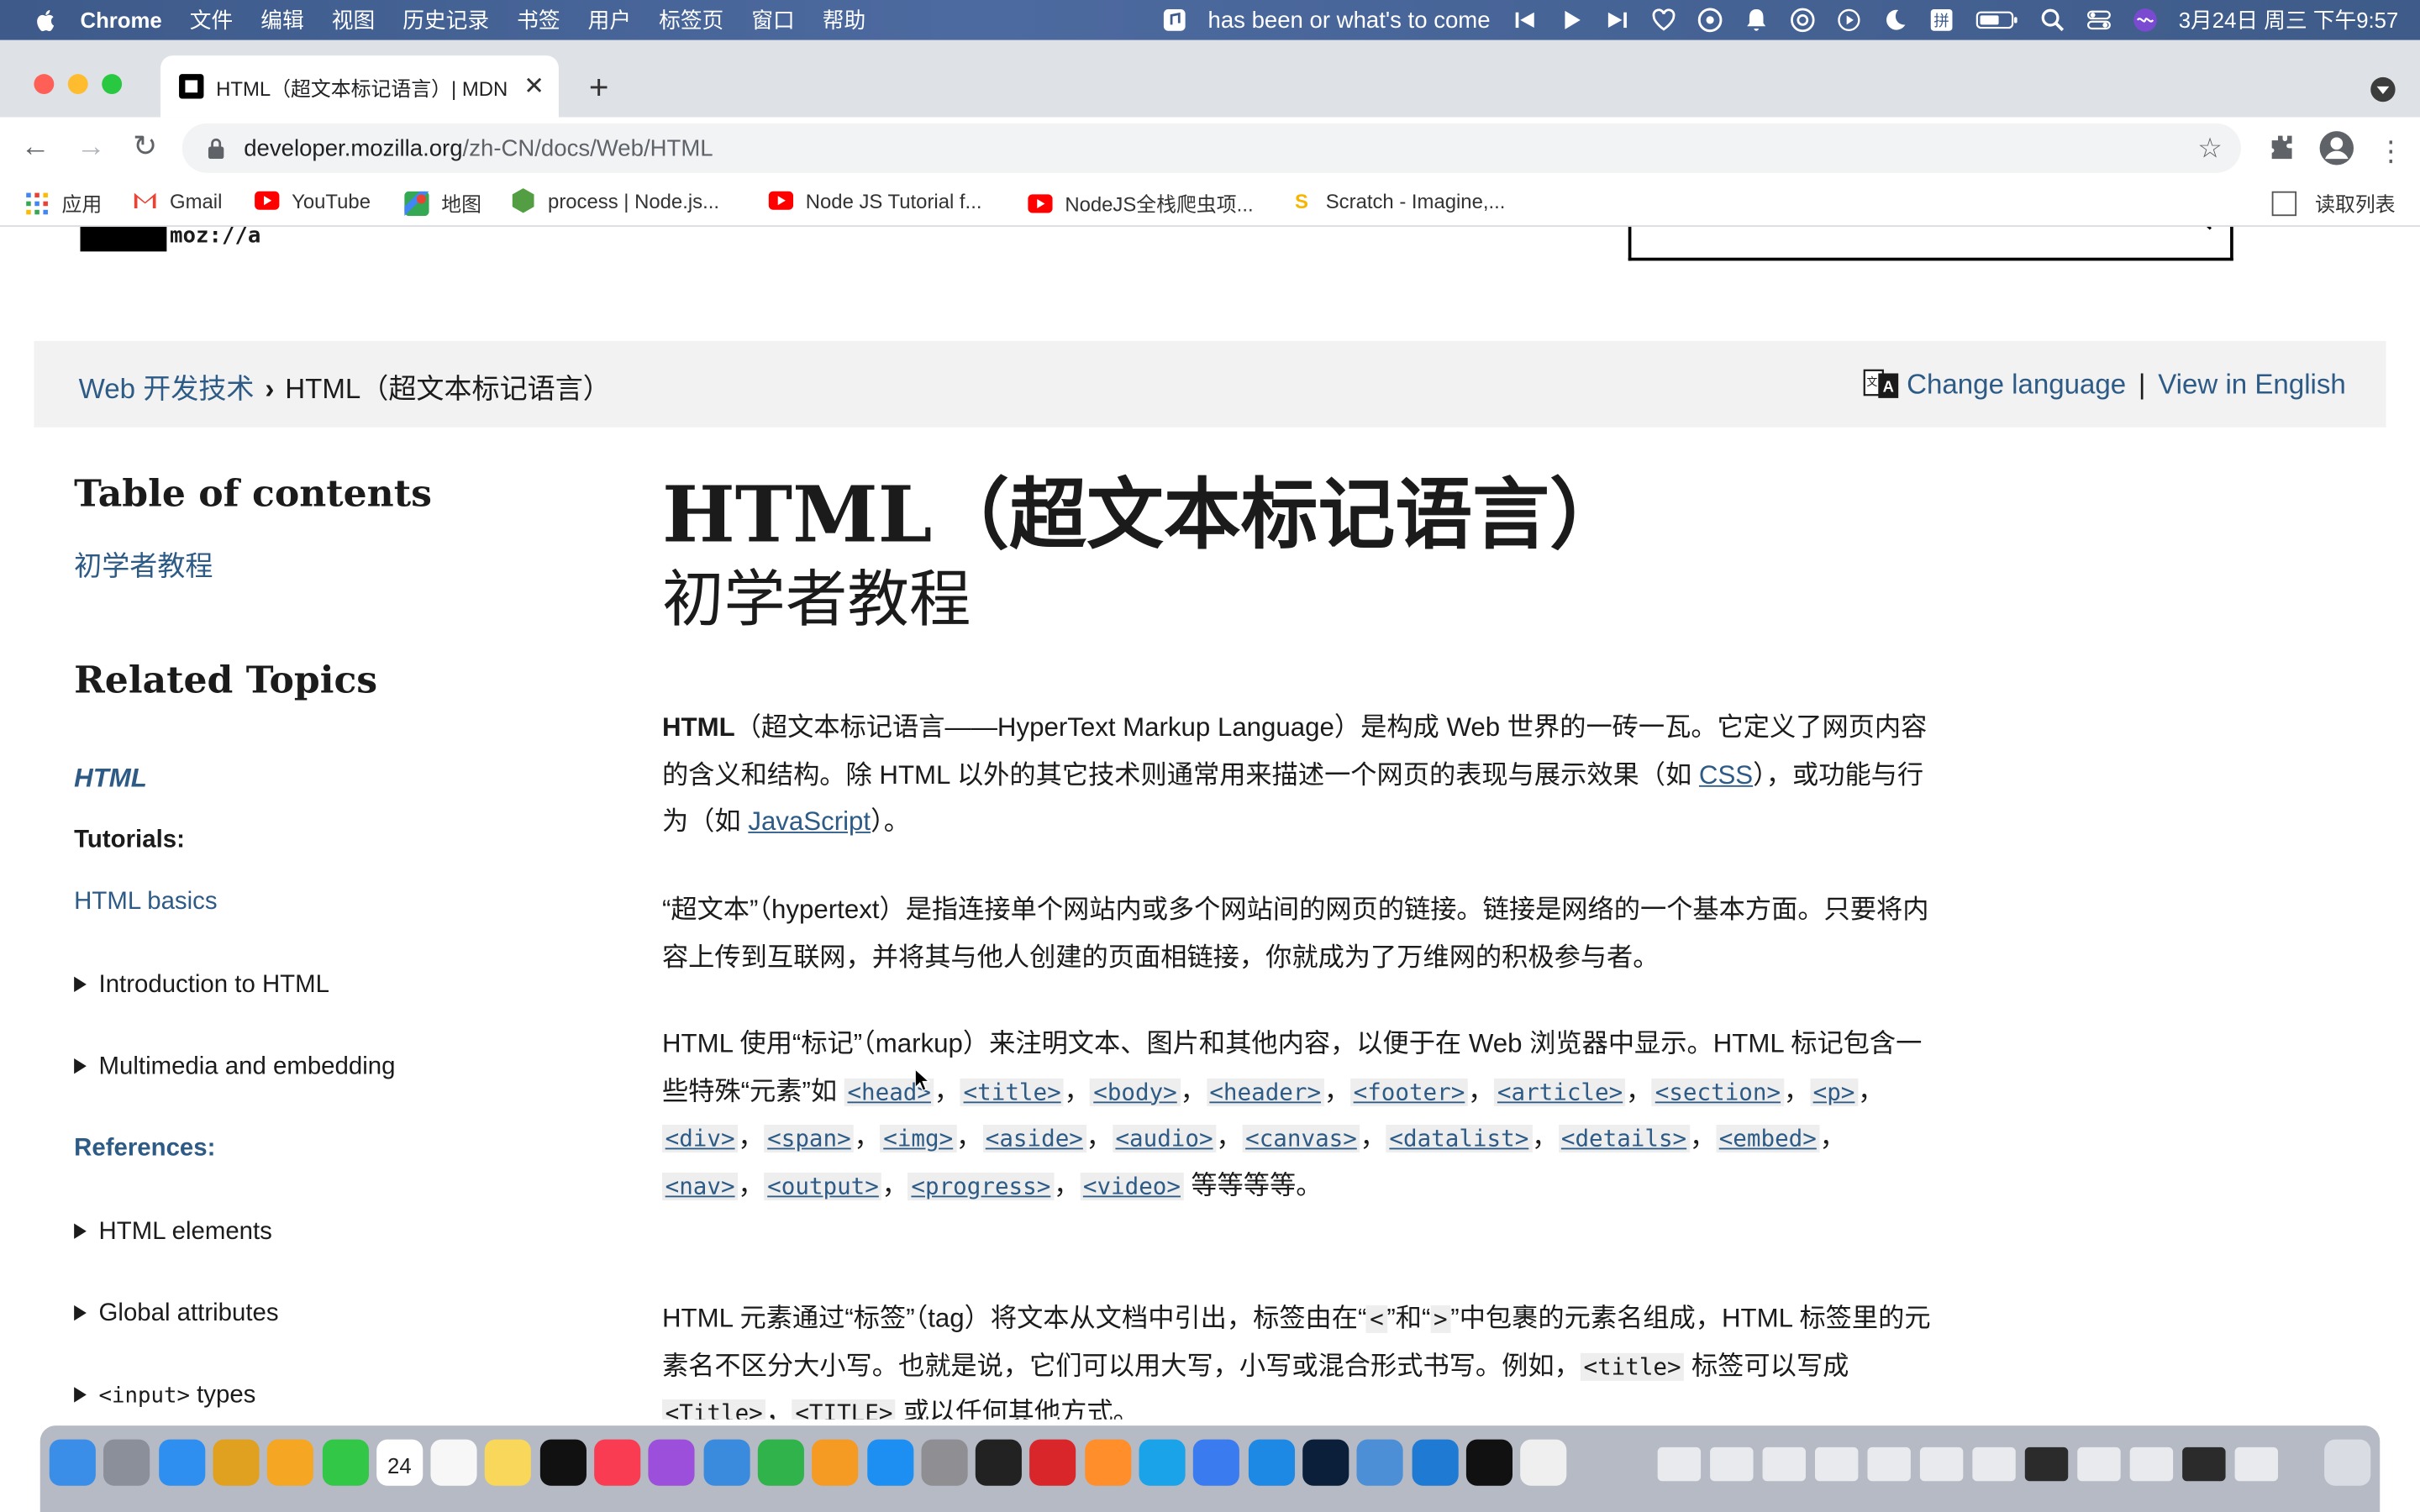 The image size is (2420, 1512). Describe the element at coordinates (2051, 20) in the screenshot. I see `spotlight-search-icon` at that location.